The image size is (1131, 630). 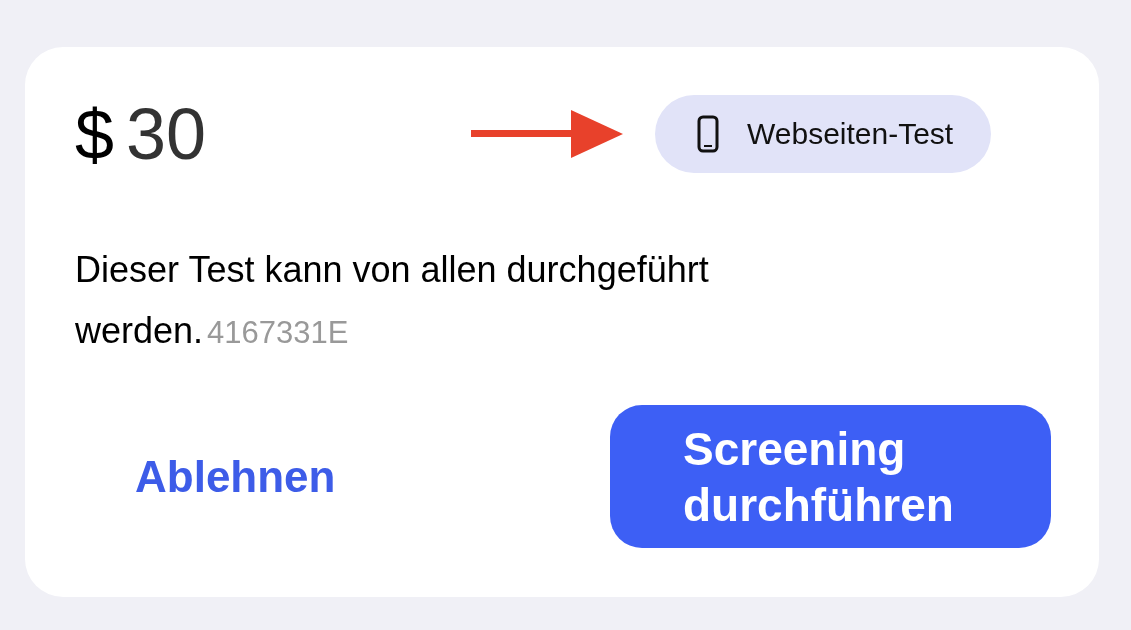 What do you see at coordinates (139, 330) in the screenshot?
I see `description-text: werden.` at bounding box center [139, 330].